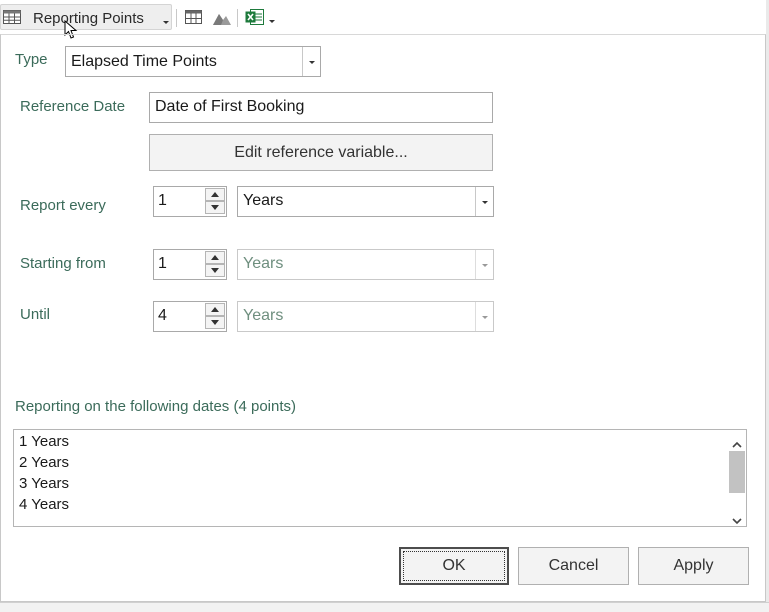 Image resolution: width=769 pixels, height=612 pixels. What do you see at coordinates (162, 263) in the screenshot?
I see `starting-from-number: 1` at bounding box center [162, 263].